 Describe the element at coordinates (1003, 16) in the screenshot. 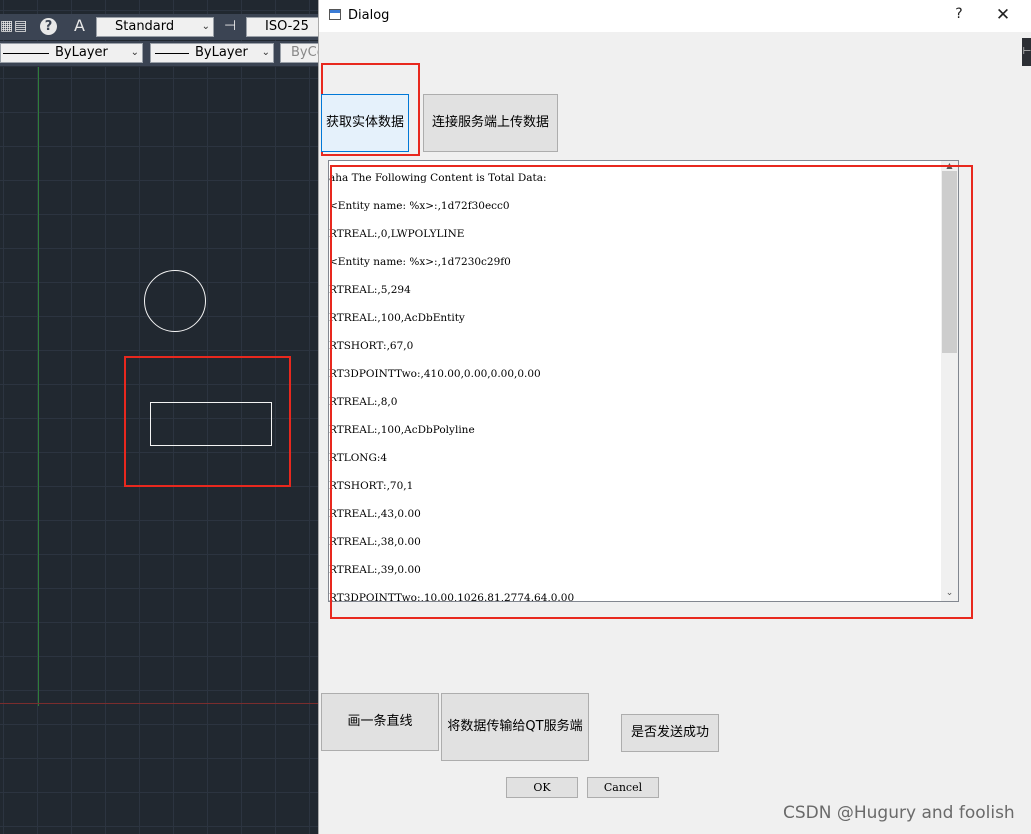

I see `close-button: ✕` at that location.